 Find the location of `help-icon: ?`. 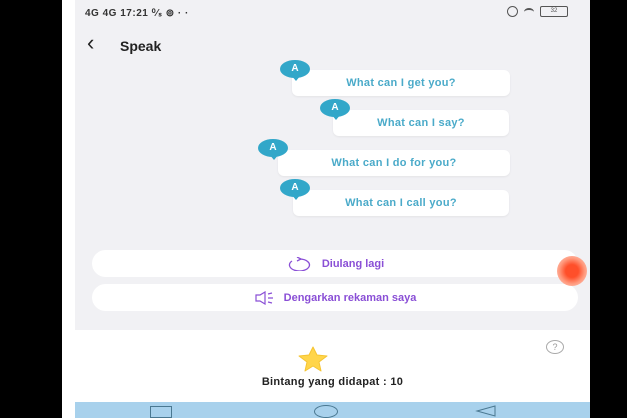

help-icon: ? is located at coordinates (555, 347).